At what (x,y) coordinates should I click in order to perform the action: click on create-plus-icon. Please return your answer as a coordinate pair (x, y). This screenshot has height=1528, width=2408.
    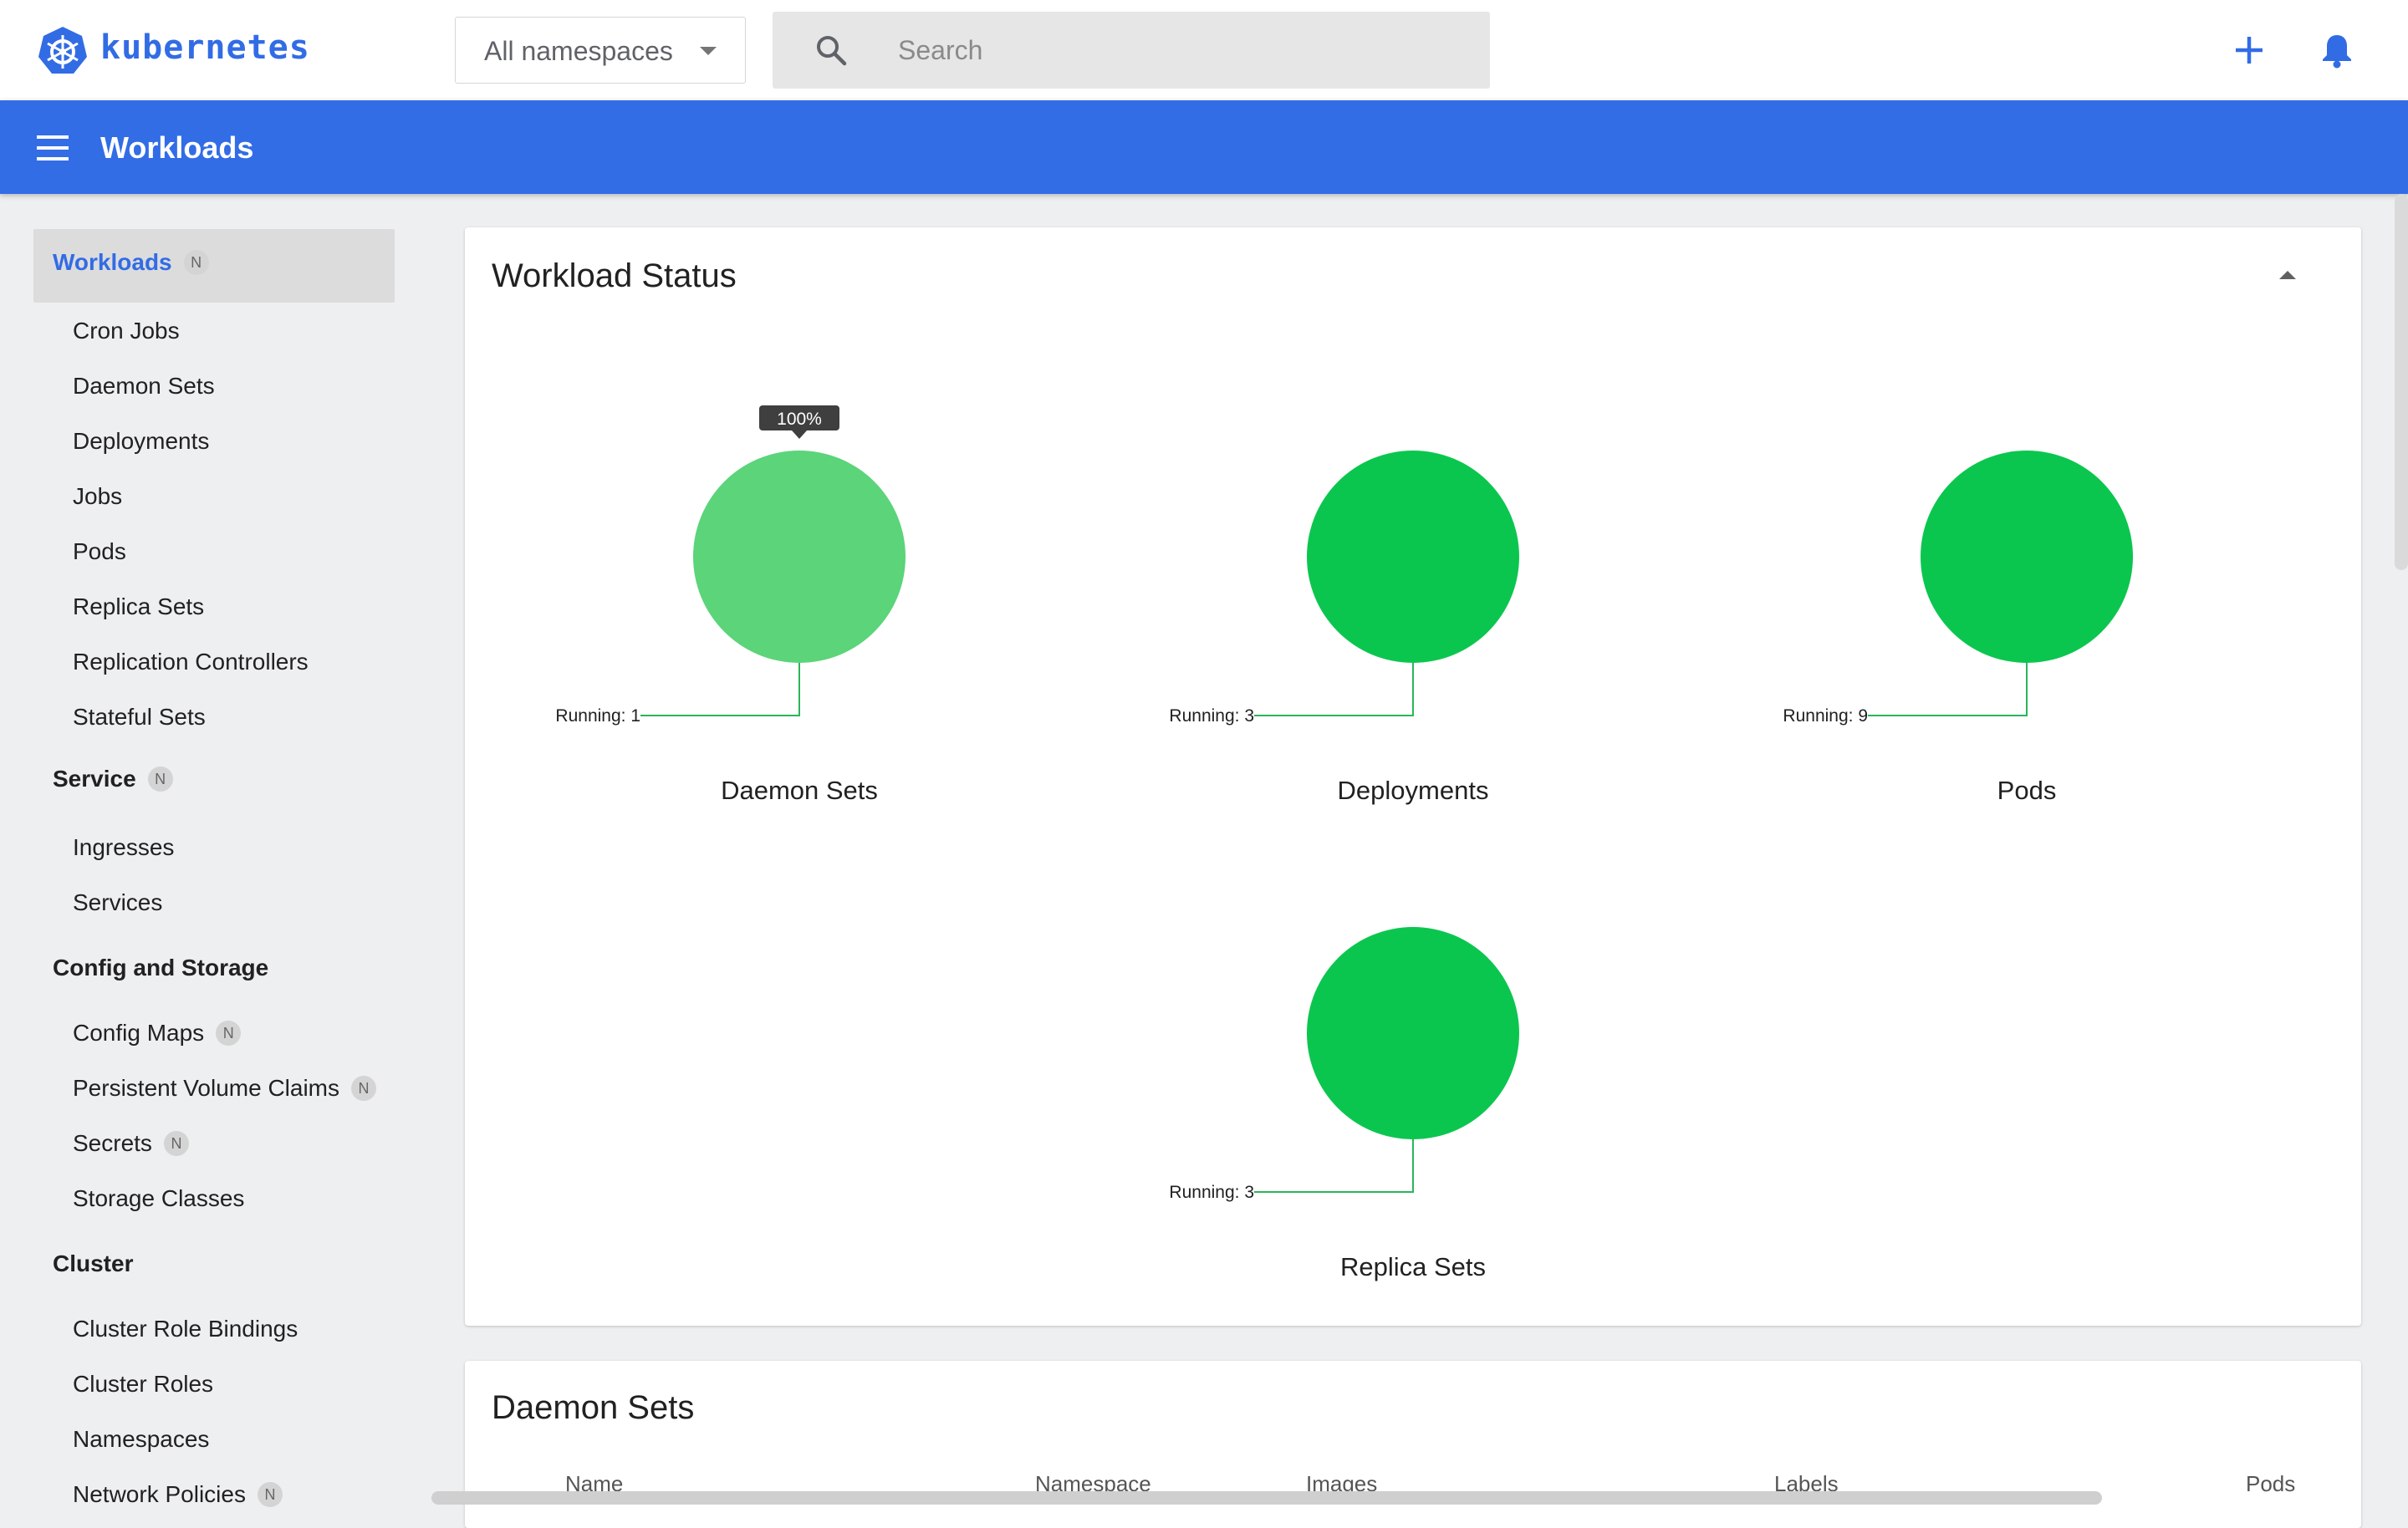
    Looking at the image, I should click on (2249, 50).